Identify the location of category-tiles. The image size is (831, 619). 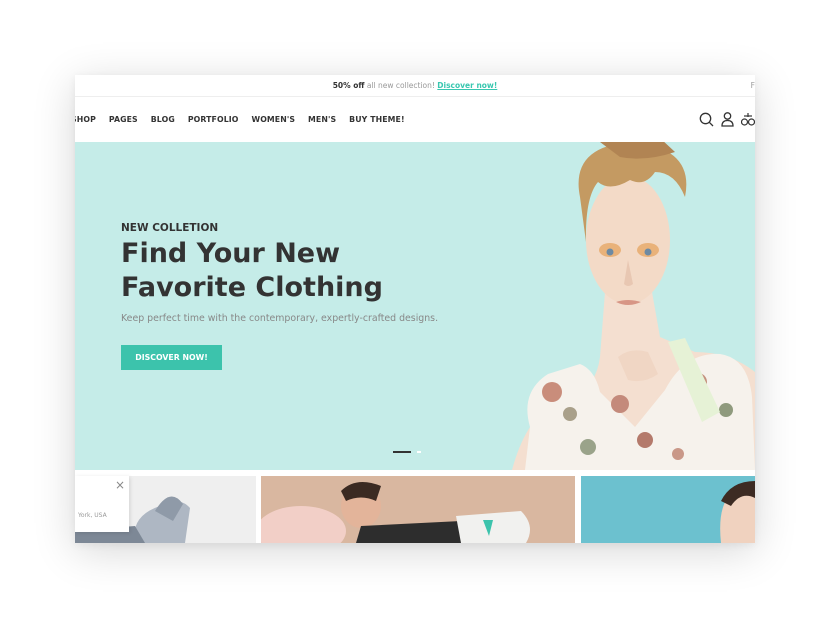
(415, 509).